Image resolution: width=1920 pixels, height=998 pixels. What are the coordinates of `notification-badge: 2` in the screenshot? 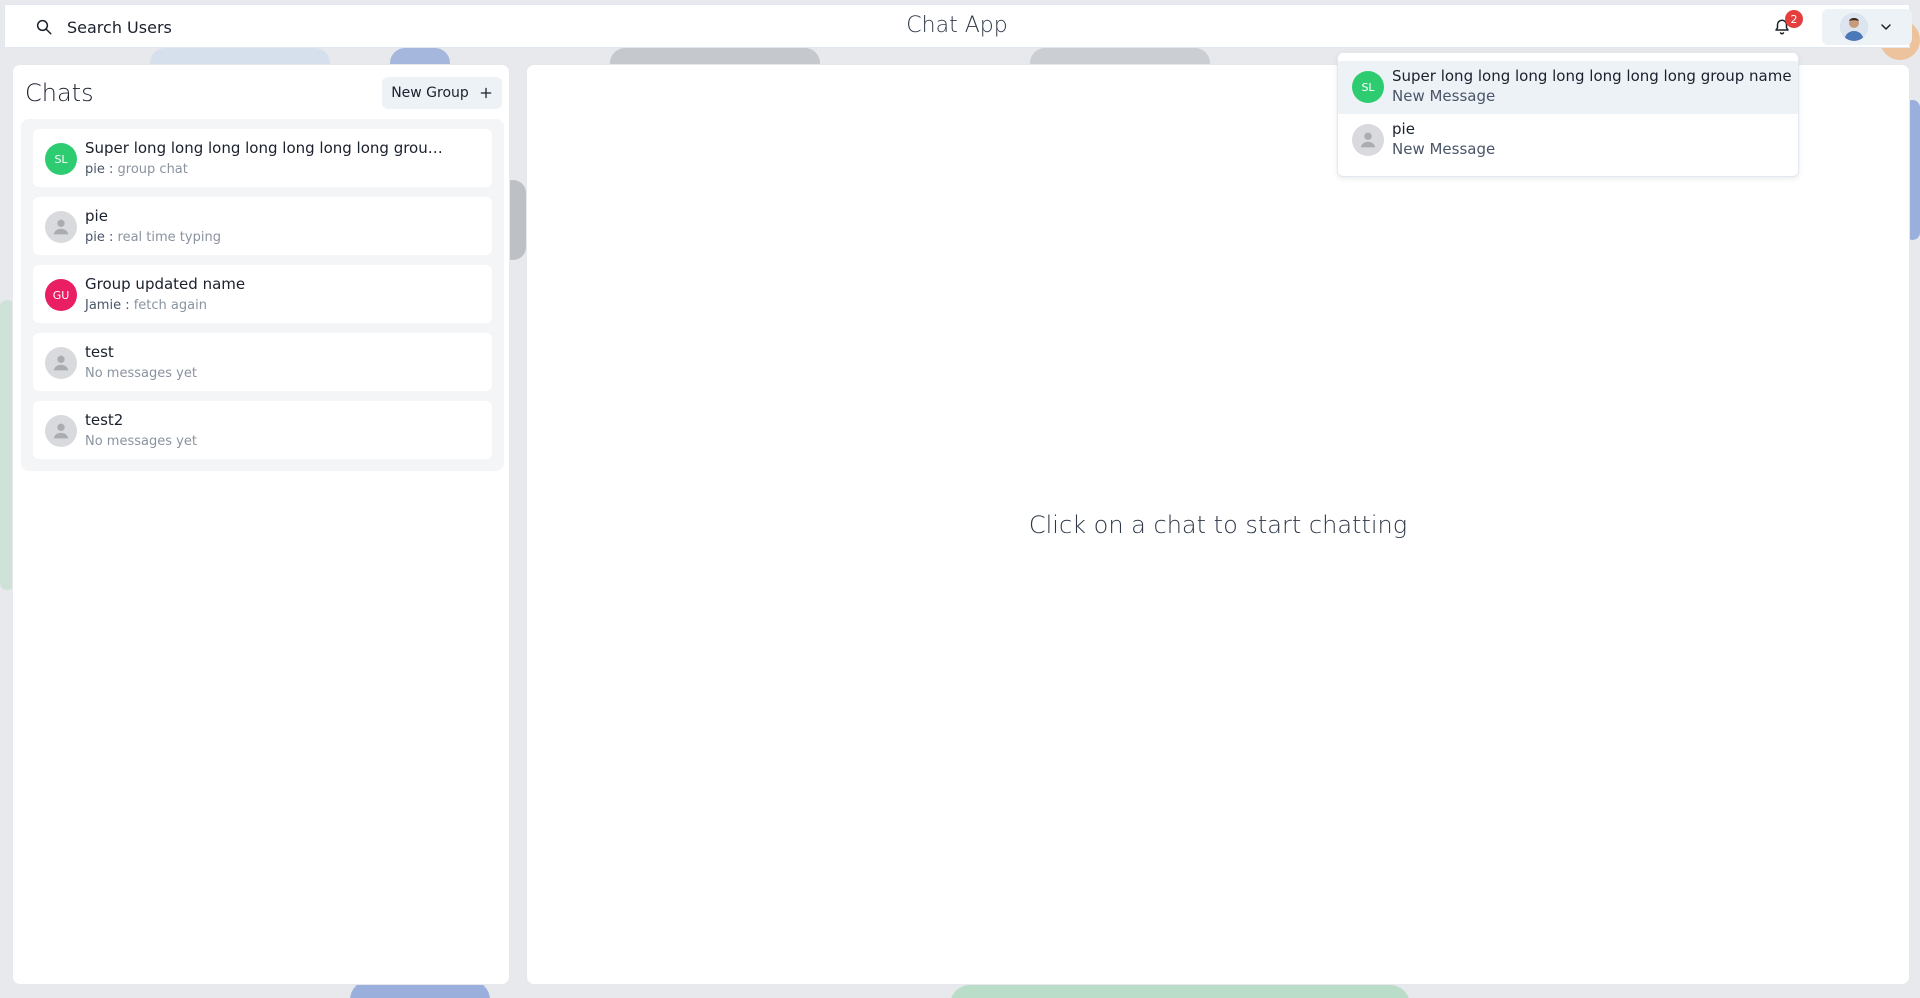 It's located at (1794, 19).